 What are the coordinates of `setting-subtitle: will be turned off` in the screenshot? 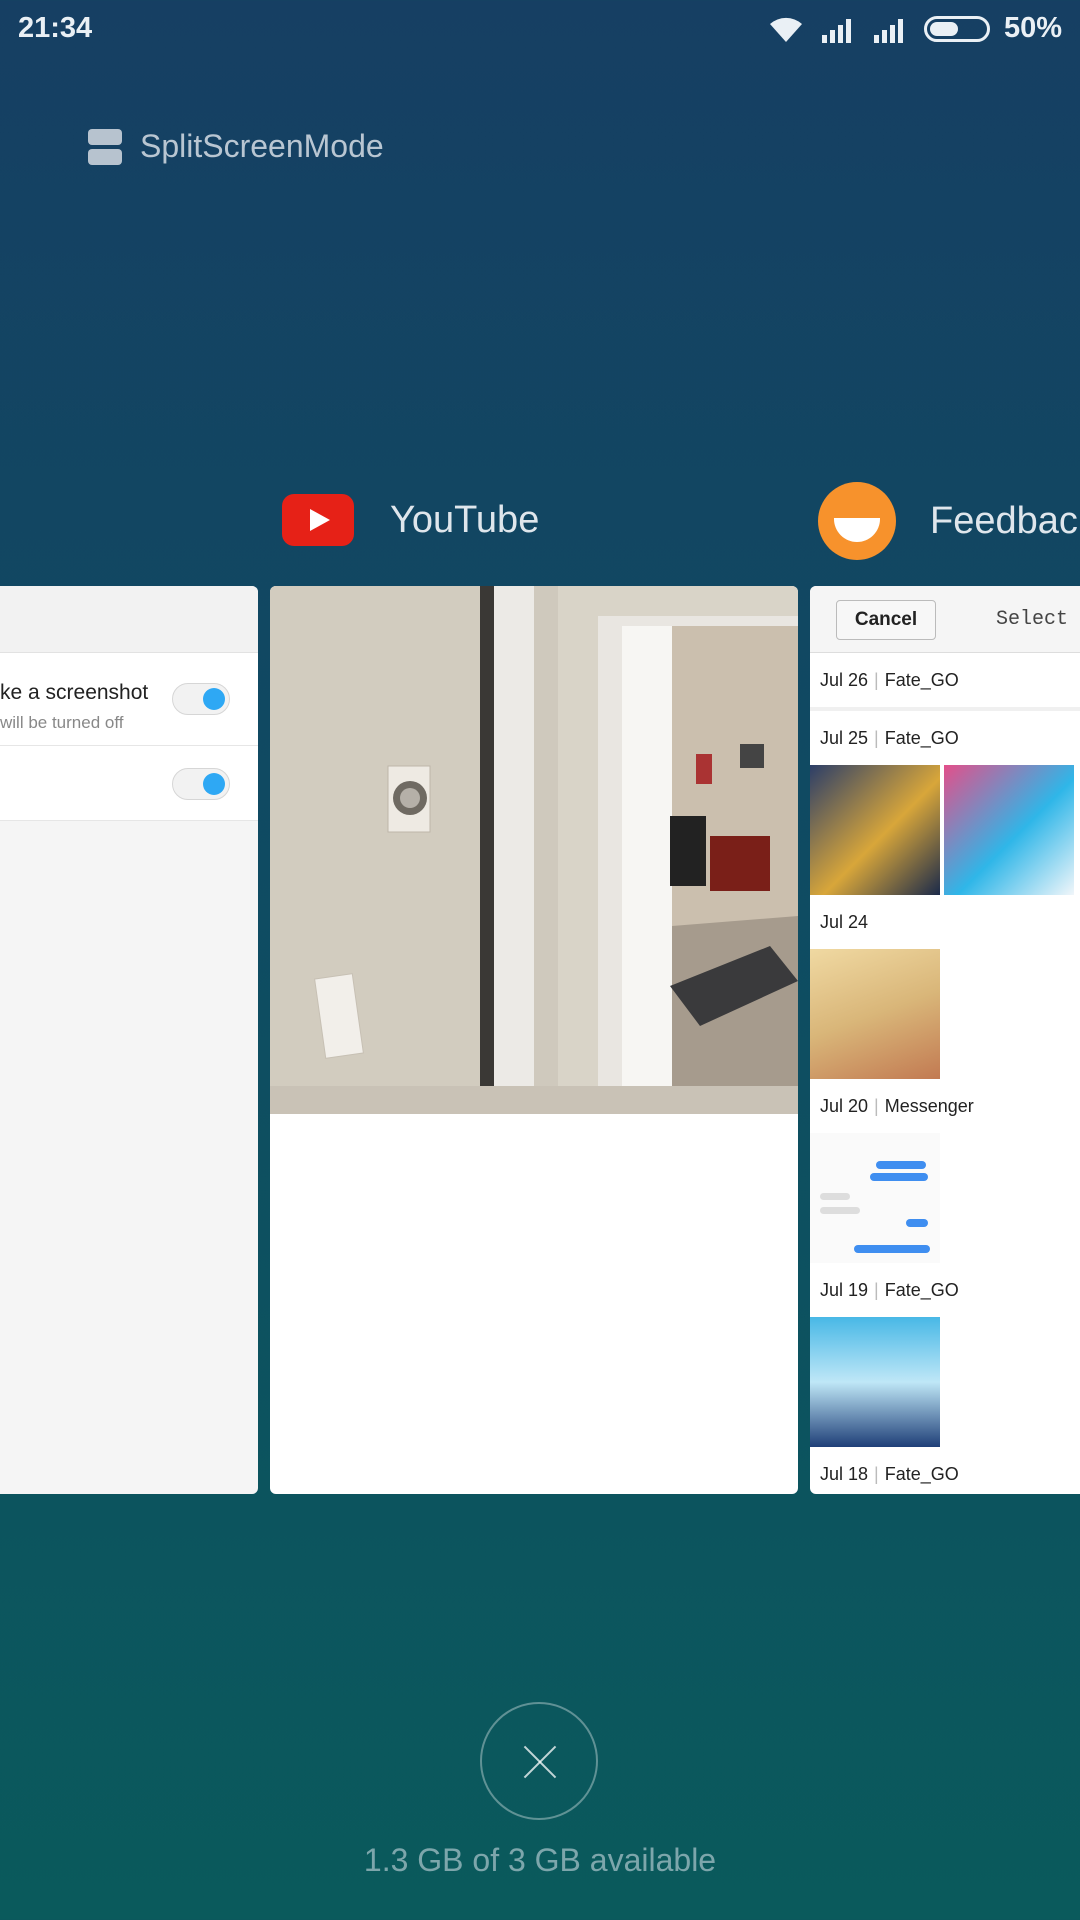 It's located at (62, 722).